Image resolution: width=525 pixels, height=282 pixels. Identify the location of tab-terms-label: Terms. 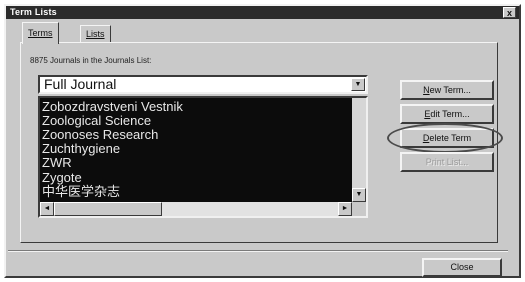
(40, 33).